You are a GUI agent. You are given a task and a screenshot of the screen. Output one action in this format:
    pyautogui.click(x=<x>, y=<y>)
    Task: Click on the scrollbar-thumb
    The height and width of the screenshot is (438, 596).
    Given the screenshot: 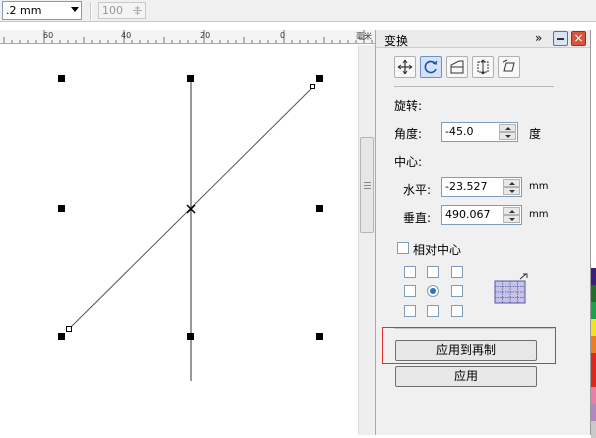 What is the action you would take?
    pyautogui.click(x=367, y=185)
    